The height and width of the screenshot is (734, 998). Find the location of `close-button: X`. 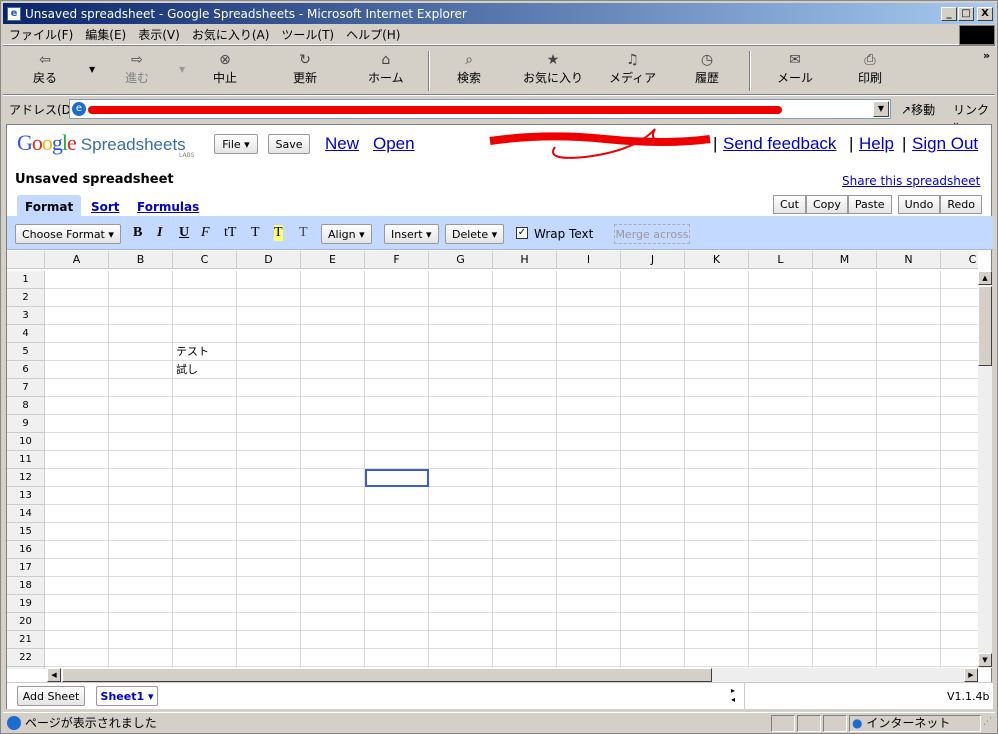

close-button: X is located at coordinates (985, 13).